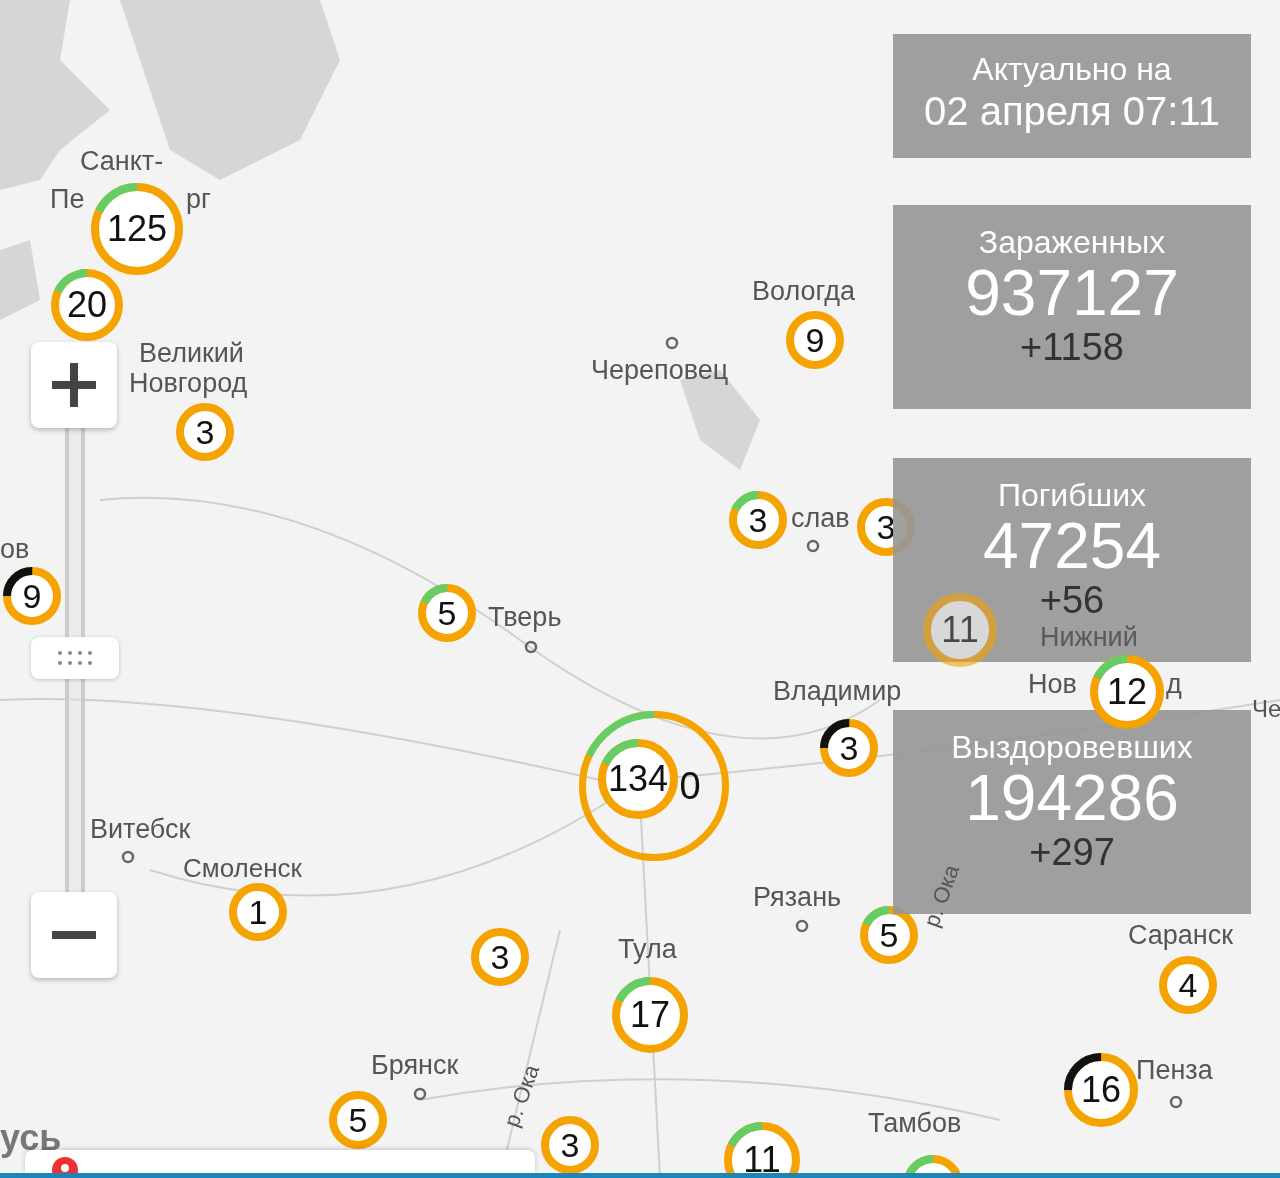  What do you see at coordinates (803, 291) in the screenshot?
I see `city-label: Вологда` at bounding box center [803, 291].